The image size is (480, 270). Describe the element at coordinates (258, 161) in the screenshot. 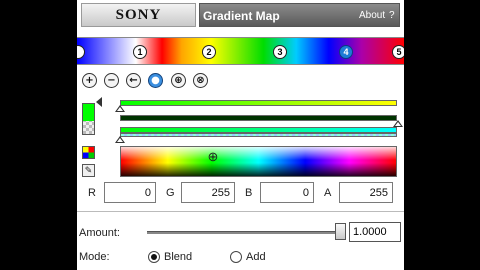

I see `color-spectrum-picker` at that location.